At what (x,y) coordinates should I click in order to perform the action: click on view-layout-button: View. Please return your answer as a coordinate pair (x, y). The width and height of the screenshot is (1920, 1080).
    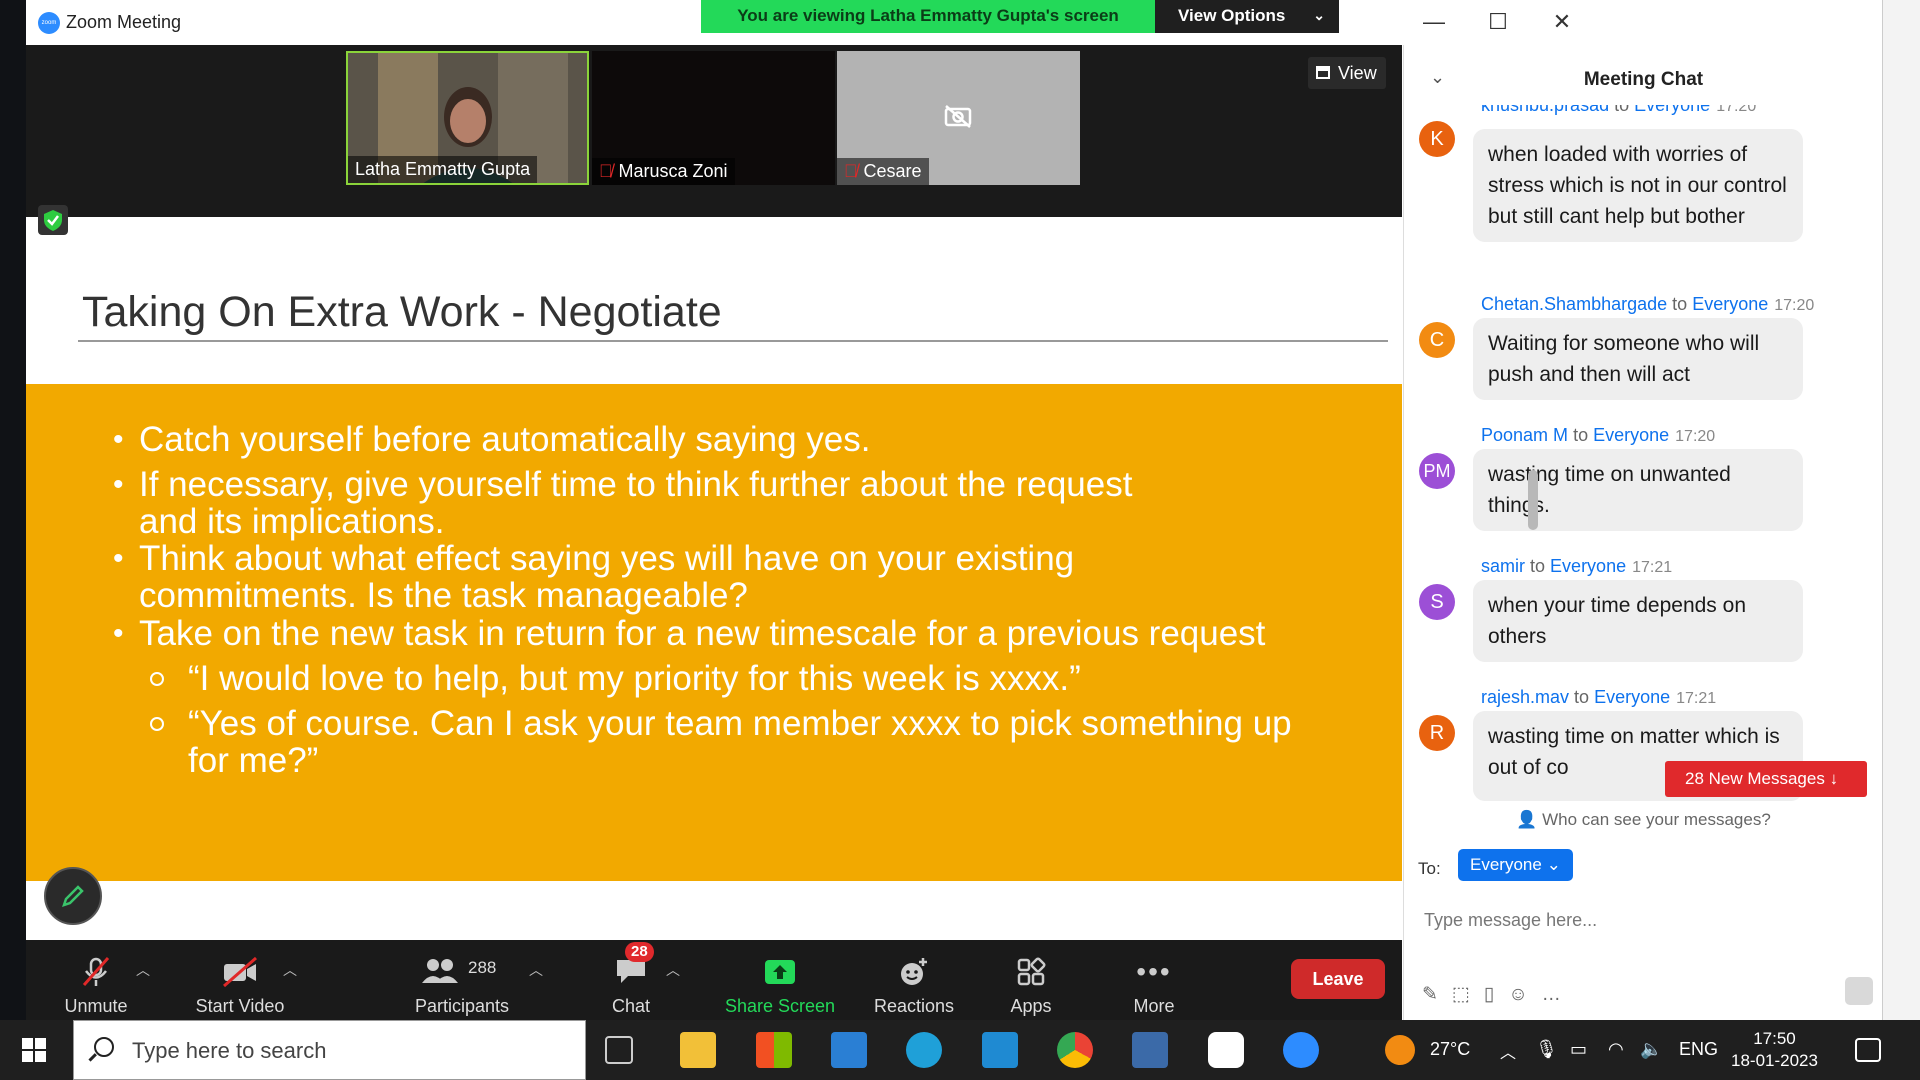
    Looking at the image, I should click on (1347, 73).